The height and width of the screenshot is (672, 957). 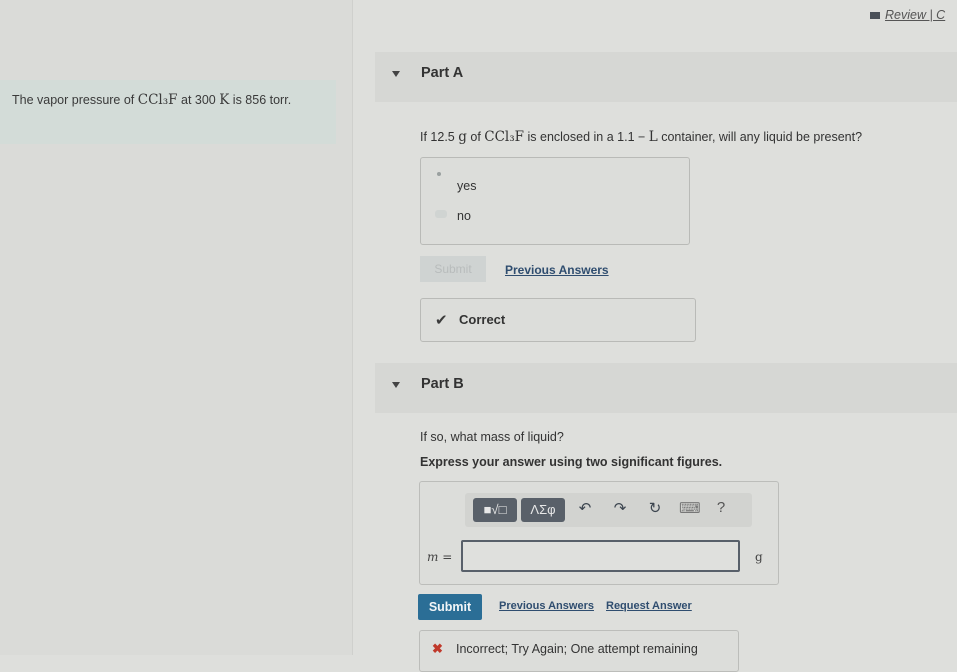 I want to click on square-icon, so click(x=875, y=16).